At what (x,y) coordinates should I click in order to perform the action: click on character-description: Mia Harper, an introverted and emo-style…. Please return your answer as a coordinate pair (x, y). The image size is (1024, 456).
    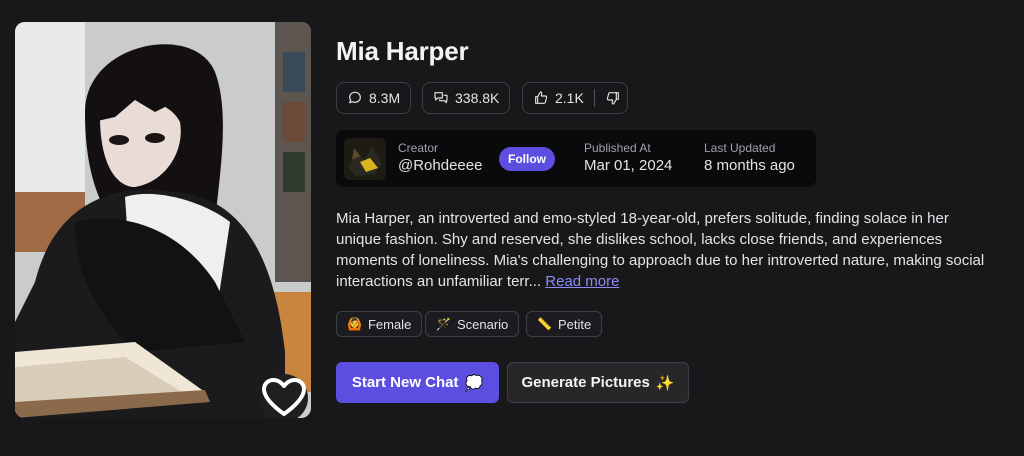
    Looking at the image, I should click on (666, 250).